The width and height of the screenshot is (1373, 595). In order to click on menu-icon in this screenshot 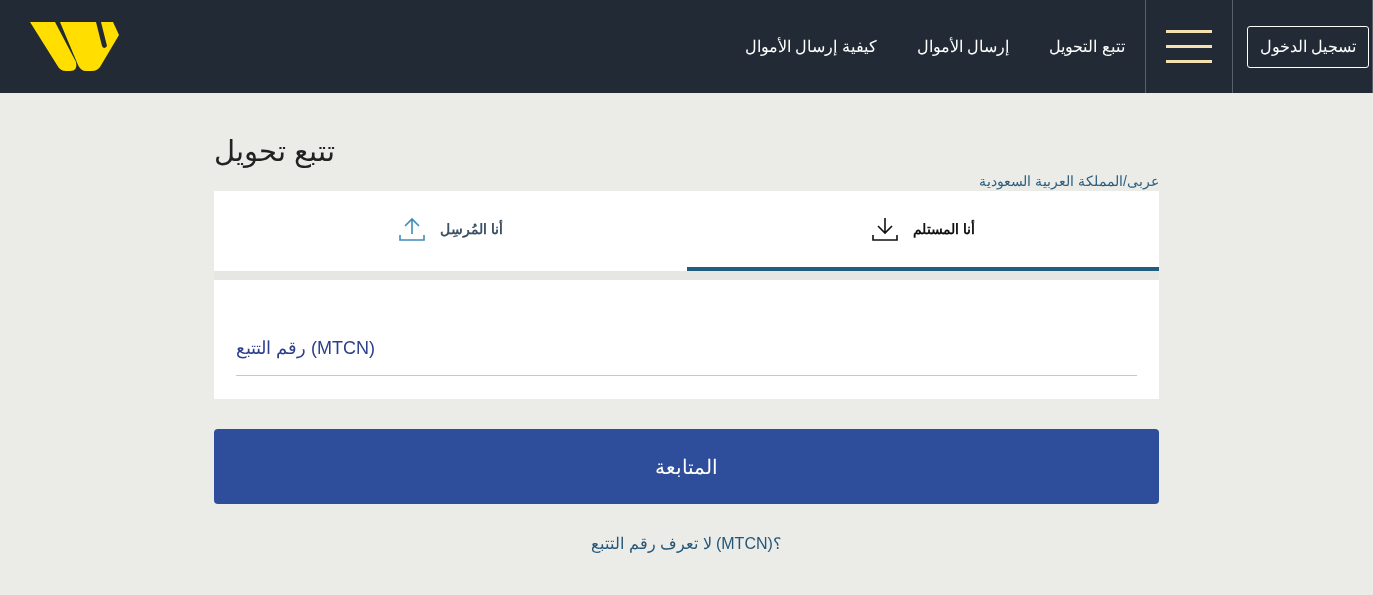, I will do `click(1188, 46)`.